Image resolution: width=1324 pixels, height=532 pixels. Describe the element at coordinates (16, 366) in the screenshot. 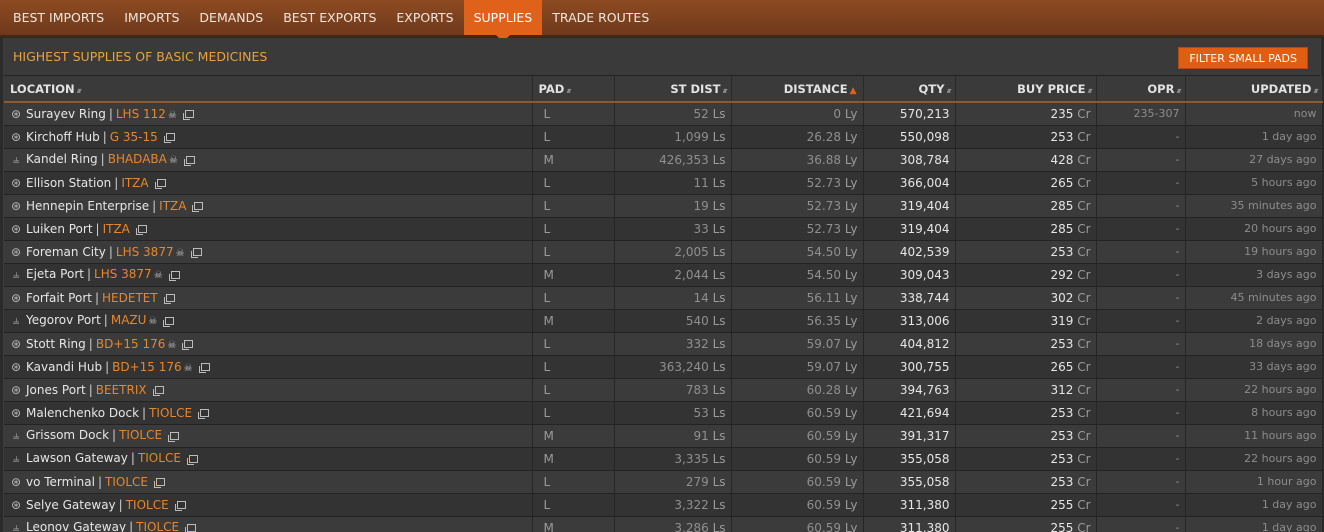

I see `orbital-station-icon: ⊛` at that location.